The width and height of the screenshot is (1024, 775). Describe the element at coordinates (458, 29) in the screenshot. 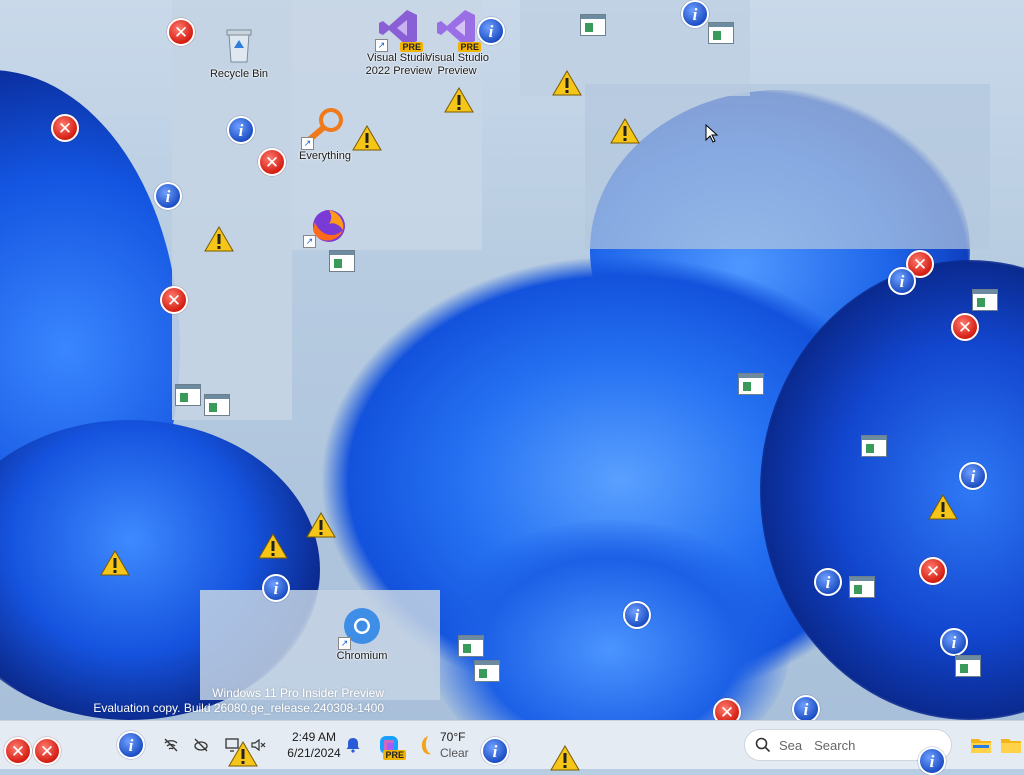

I see `visual-studio-installer-icon: PRE` at that location.